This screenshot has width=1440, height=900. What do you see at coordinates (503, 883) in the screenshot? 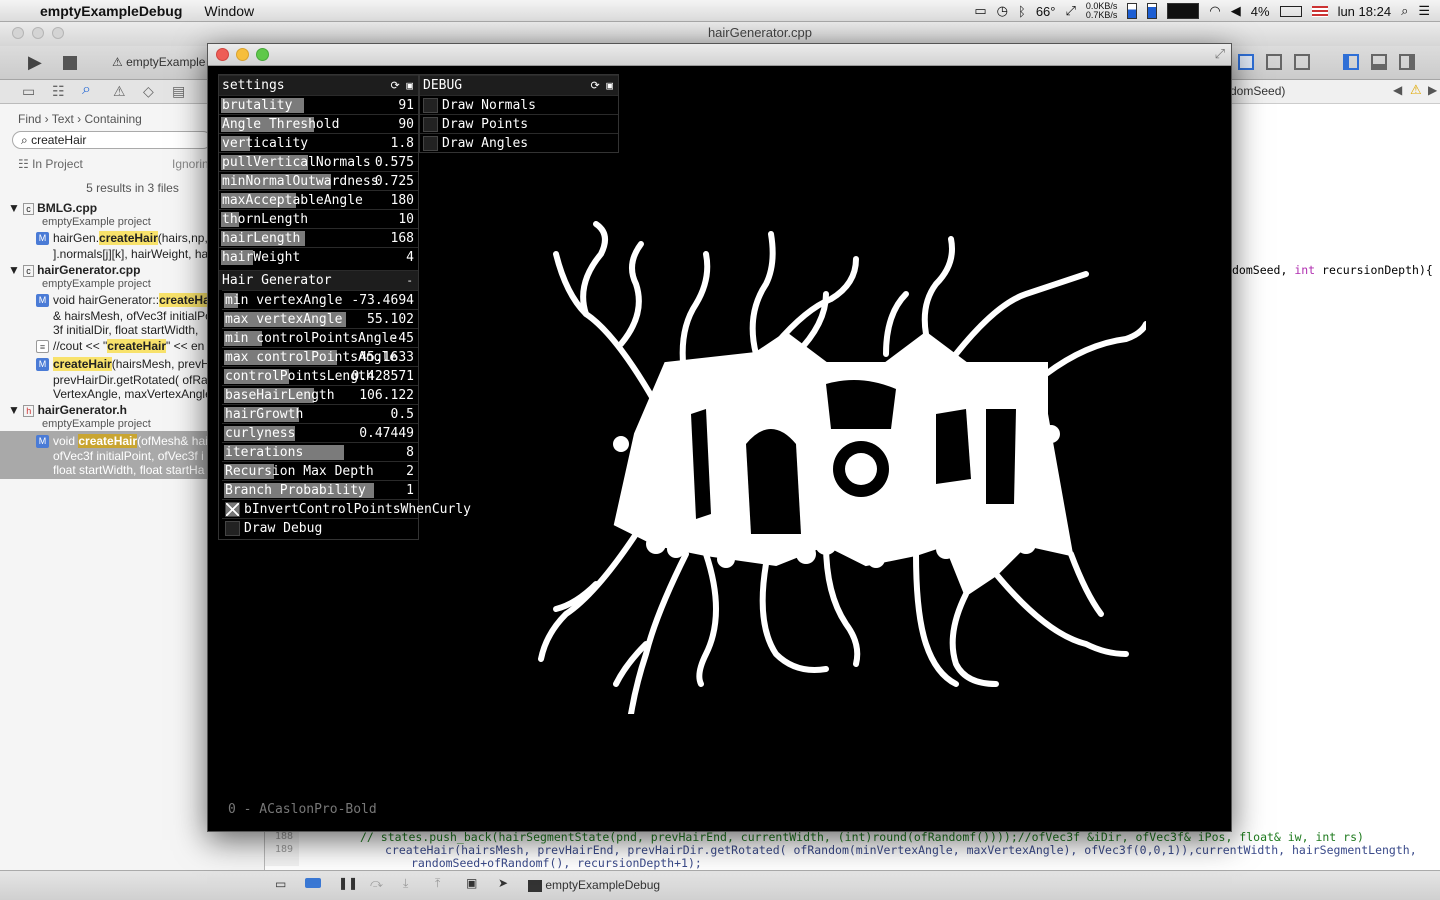
I see `location-icon: ➤` at bounding box center [503, 883].